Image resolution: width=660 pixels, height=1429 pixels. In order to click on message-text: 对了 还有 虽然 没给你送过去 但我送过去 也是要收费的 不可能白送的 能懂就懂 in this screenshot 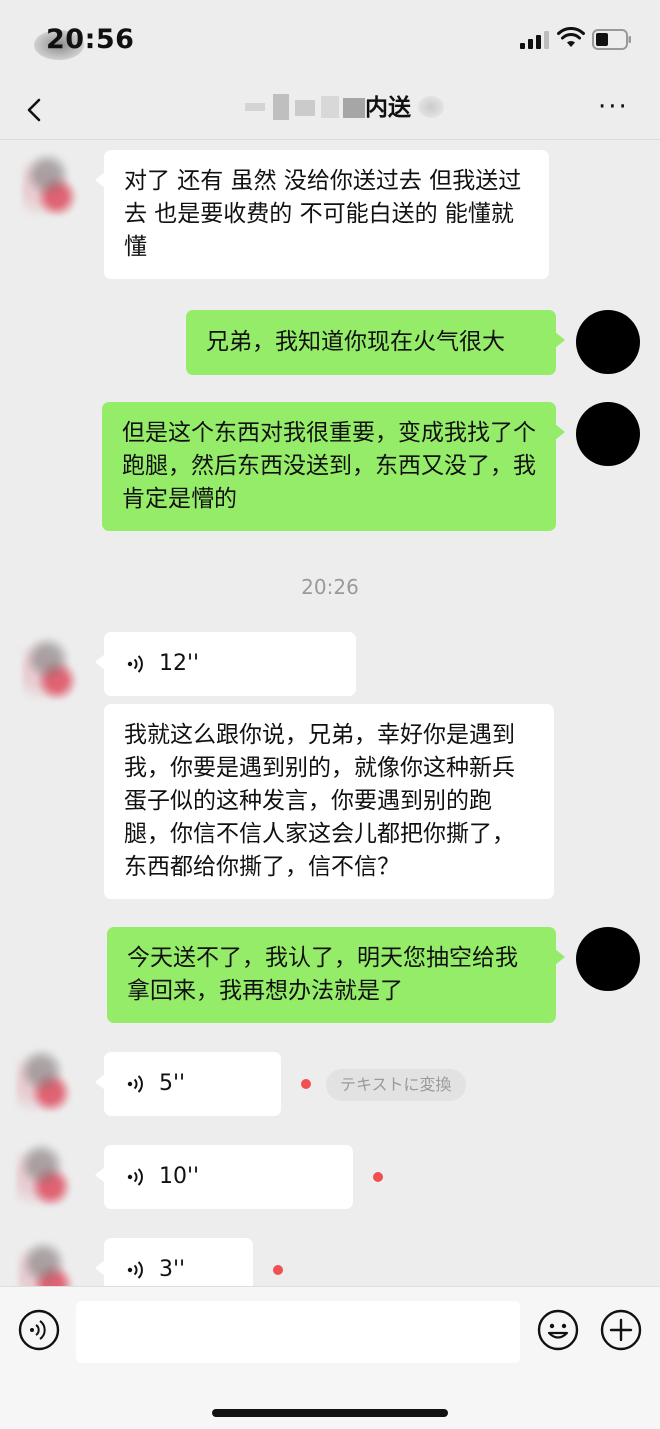, I will do `click(323, 214)`.